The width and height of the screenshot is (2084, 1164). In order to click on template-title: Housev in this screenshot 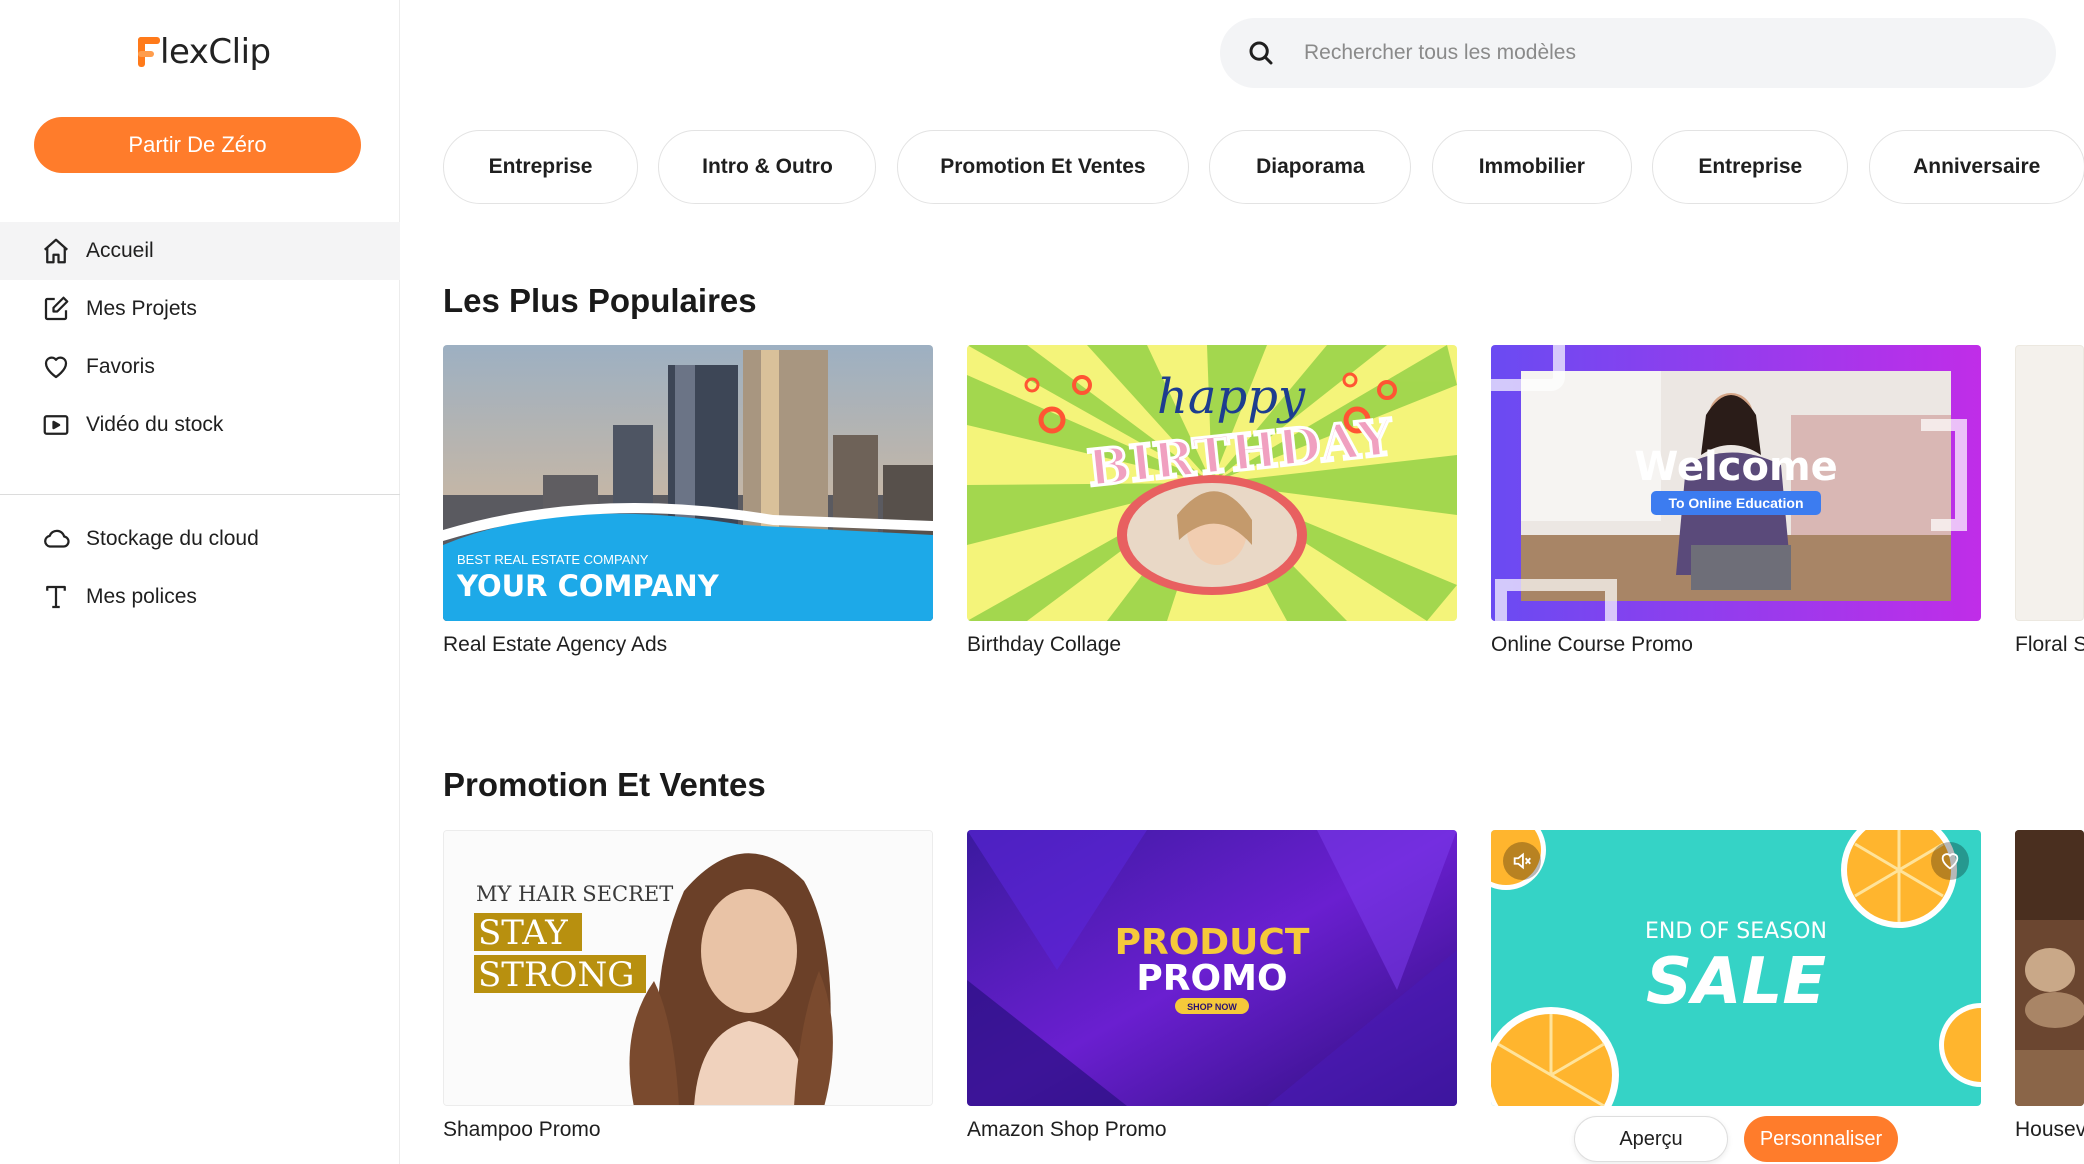, I will do `click(2049, 1130)`.